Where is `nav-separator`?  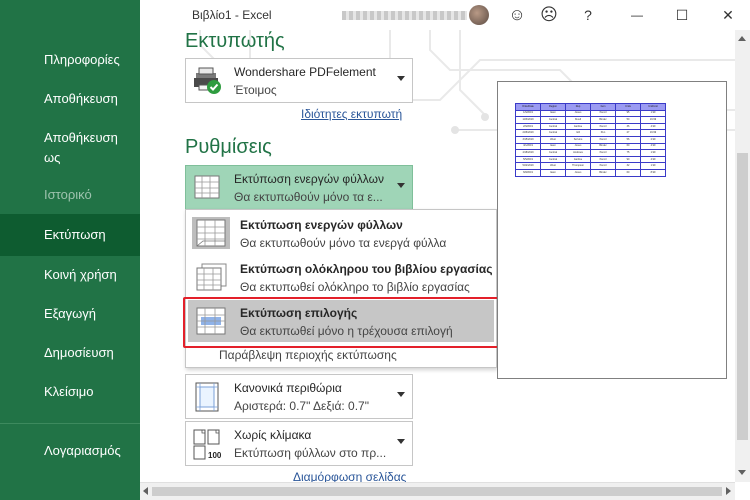 nav-separator is located at coordinates (70, 423).